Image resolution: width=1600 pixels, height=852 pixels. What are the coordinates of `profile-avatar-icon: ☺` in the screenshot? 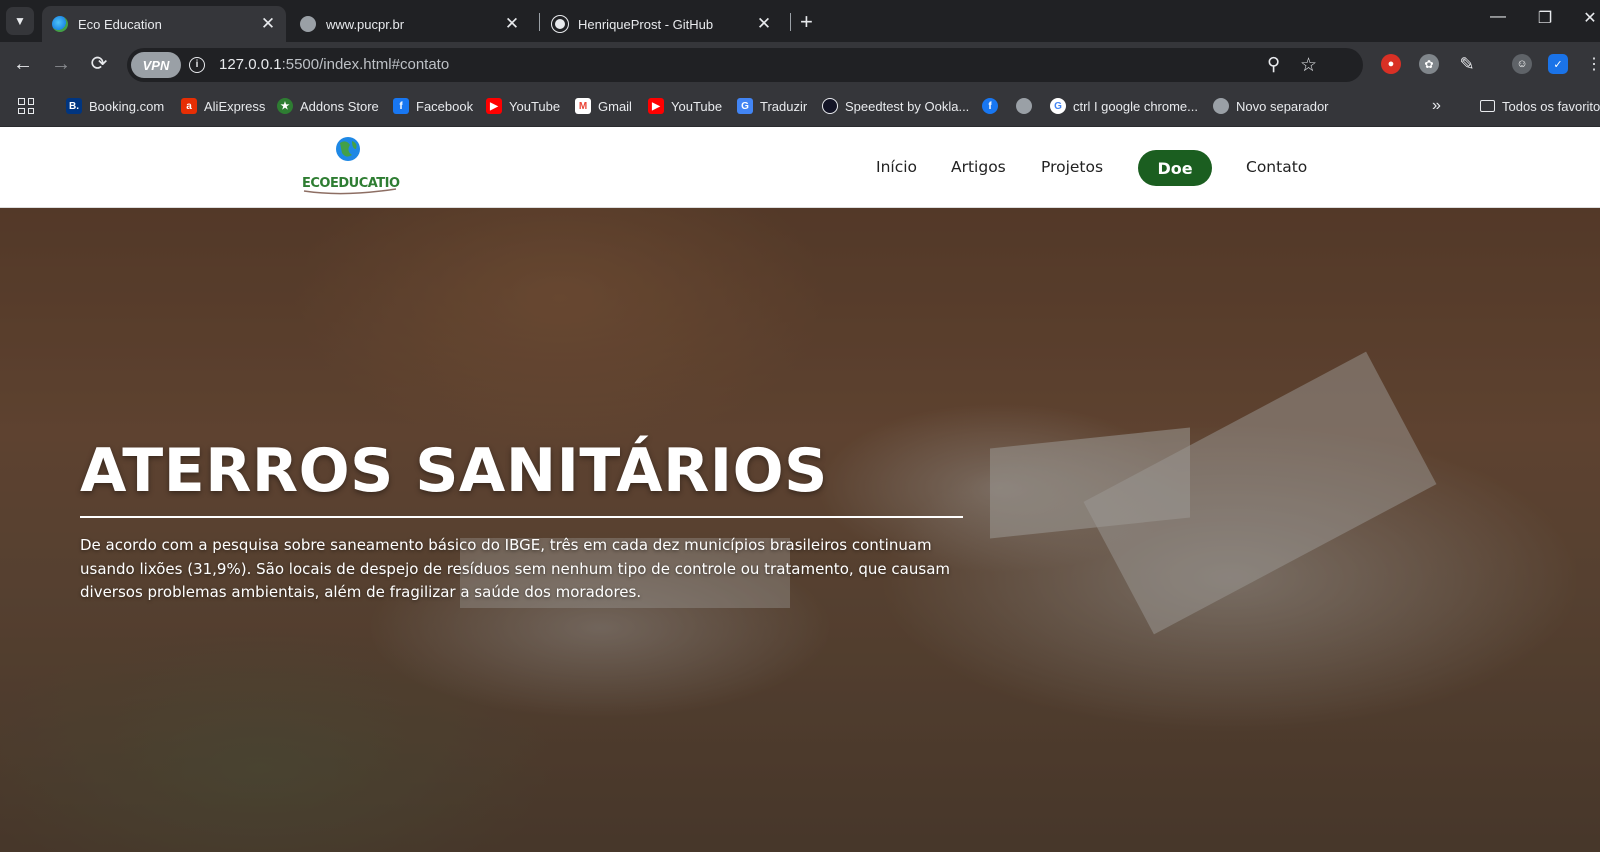 It's located at (1522, 64).